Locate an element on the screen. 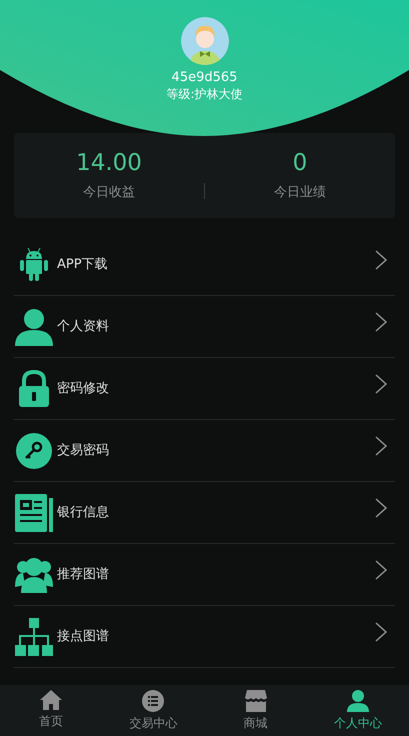 This screenshot has height=736, width=409. stat-value: 0 is located at coordinates (300, 162).